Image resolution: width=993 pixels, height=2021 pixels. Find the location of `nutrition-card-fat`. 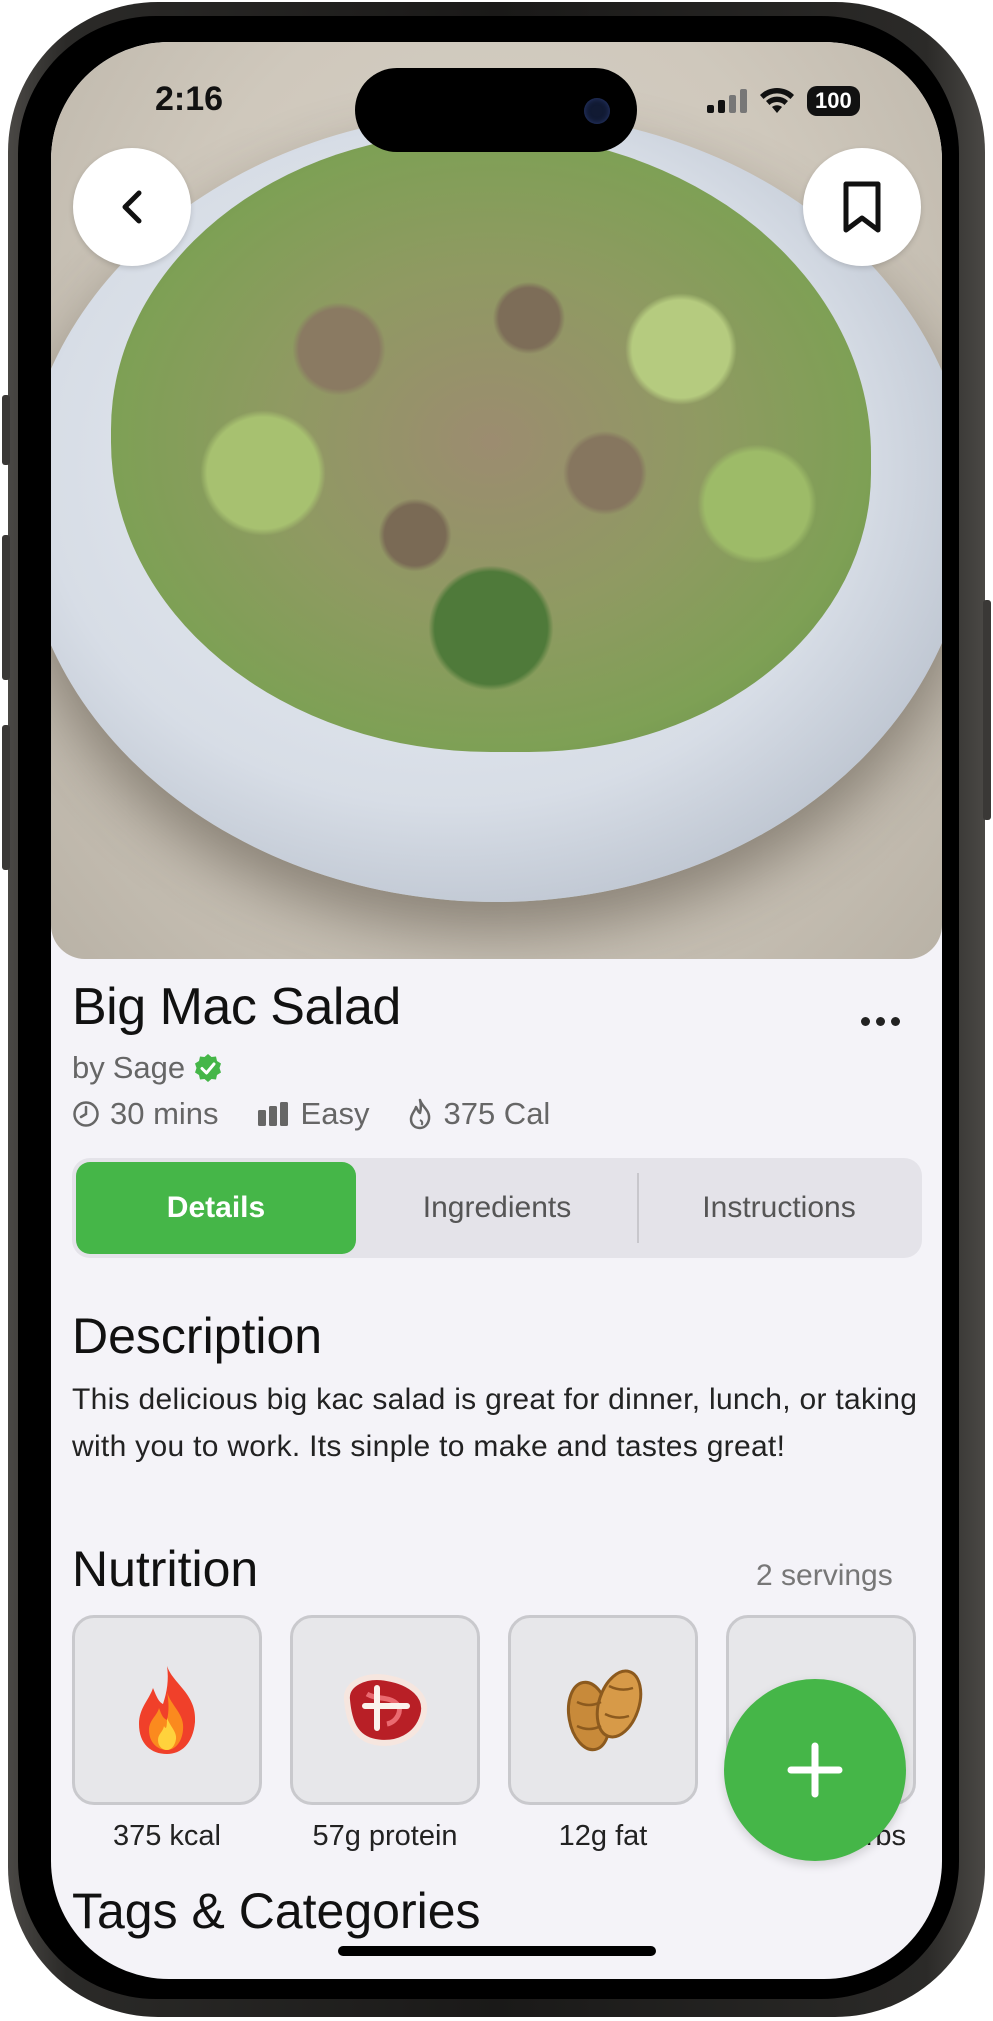

nutrition-card-fat is located at coordinates (603, 1710).